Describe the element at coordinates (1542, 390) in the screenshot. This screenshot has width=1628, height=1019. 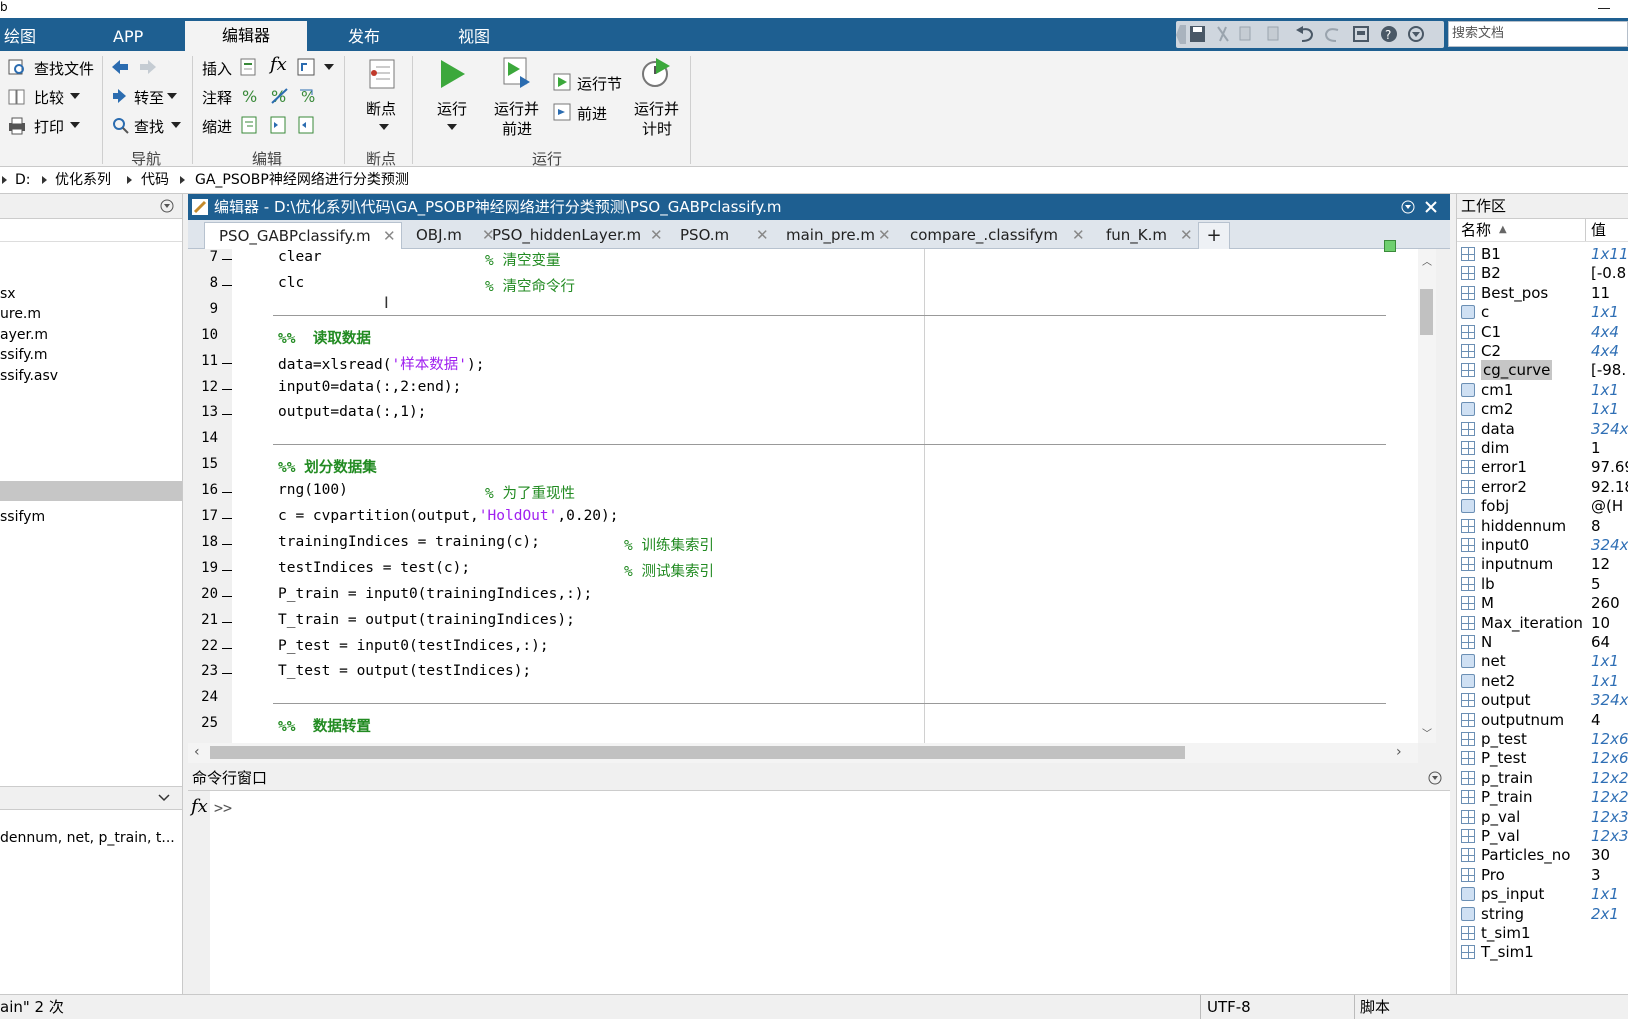
I see `workspace-variable-row: cm1 1x1` at that location.